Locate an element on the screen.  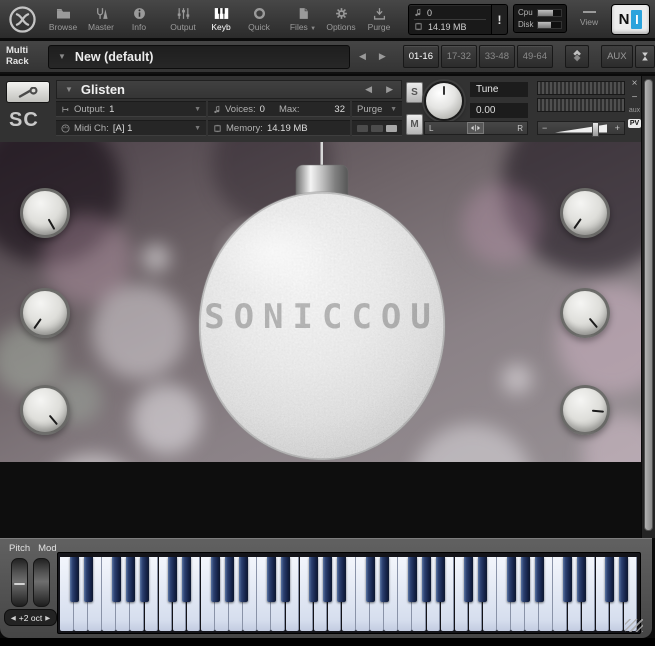
output-select: Output: 1 ▼ is located at coordinates (131, 109).